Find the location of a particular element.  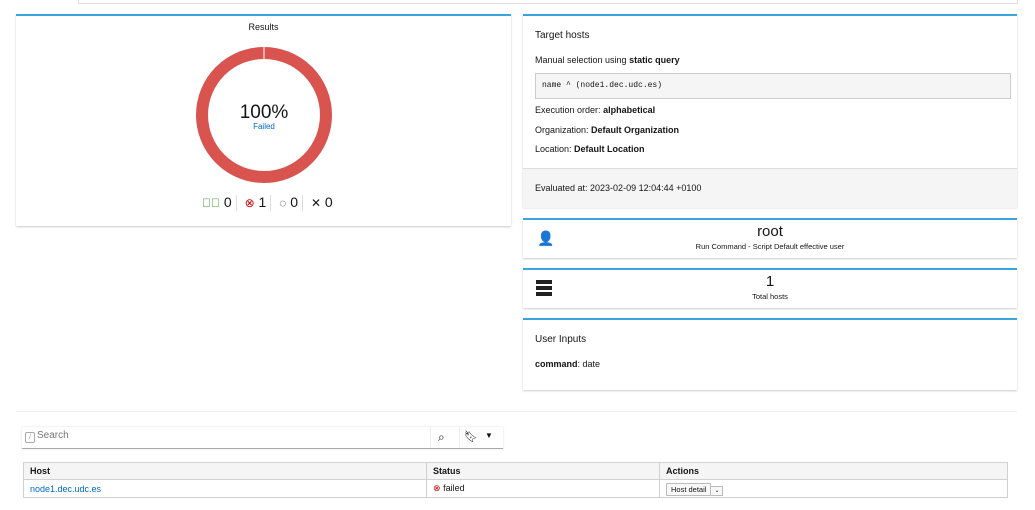

pending-icon: ◌ is located at coordinates (283, 203).